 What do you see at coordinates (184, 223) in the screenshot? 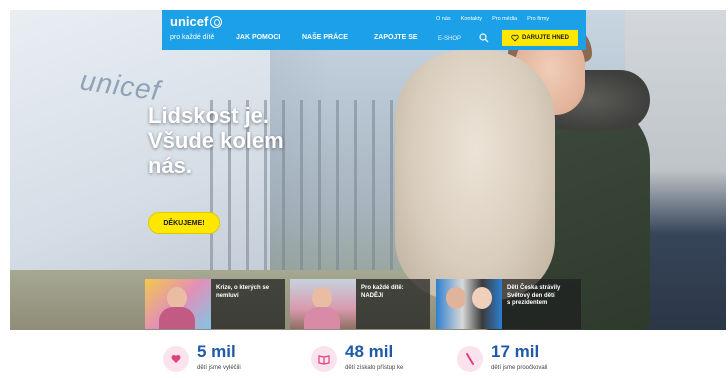
I see `thanks-button: DĚKUJEME!` at bounding box center [184, 223].